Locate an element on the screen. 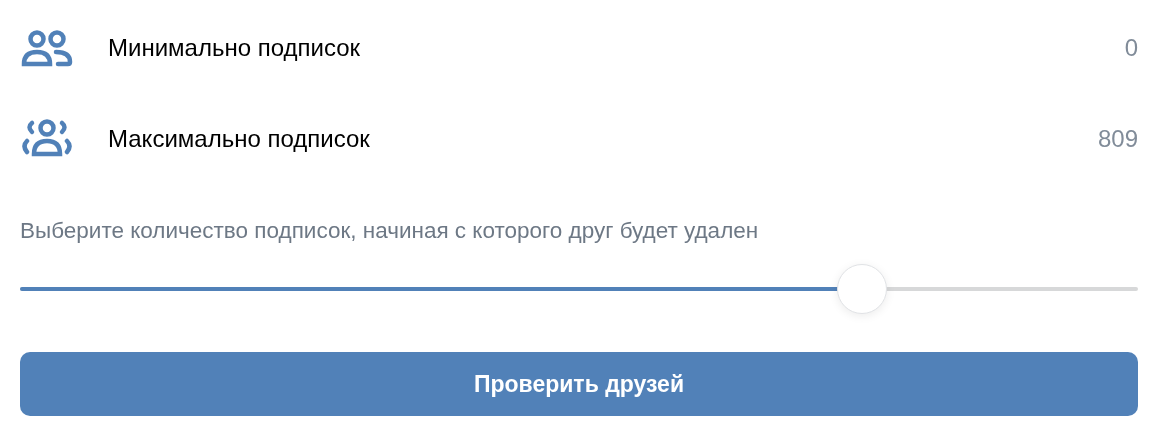  stat-label: Минимально подписок is located at coordinates (234, 48).